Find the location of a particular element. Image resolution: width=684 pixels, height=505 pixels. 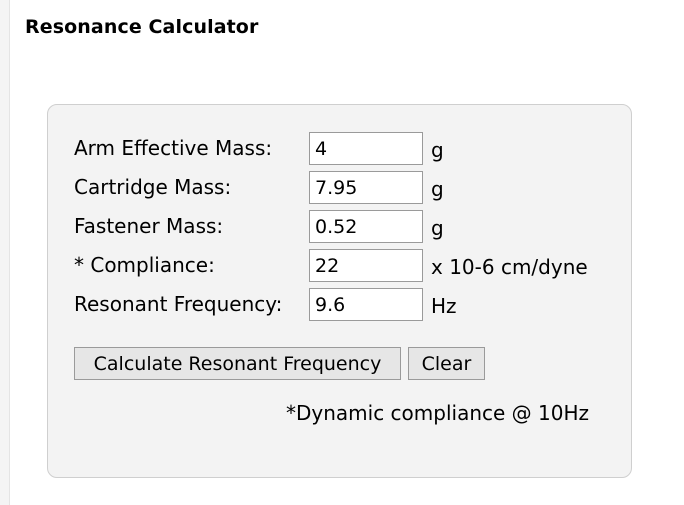

form-row-compliance: * Compliance: x 10-6 cm/dyne is located at coordinates (354, 265).